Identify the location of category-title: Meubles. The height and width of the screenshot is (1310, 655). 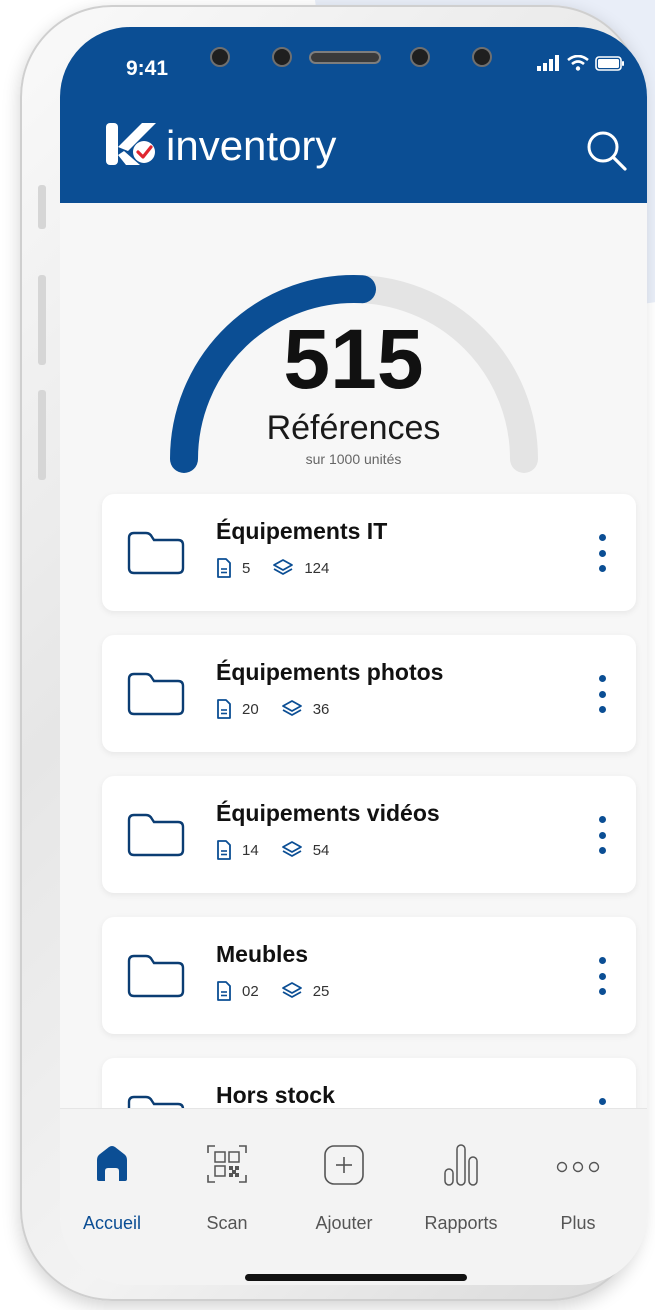
(262, 954).